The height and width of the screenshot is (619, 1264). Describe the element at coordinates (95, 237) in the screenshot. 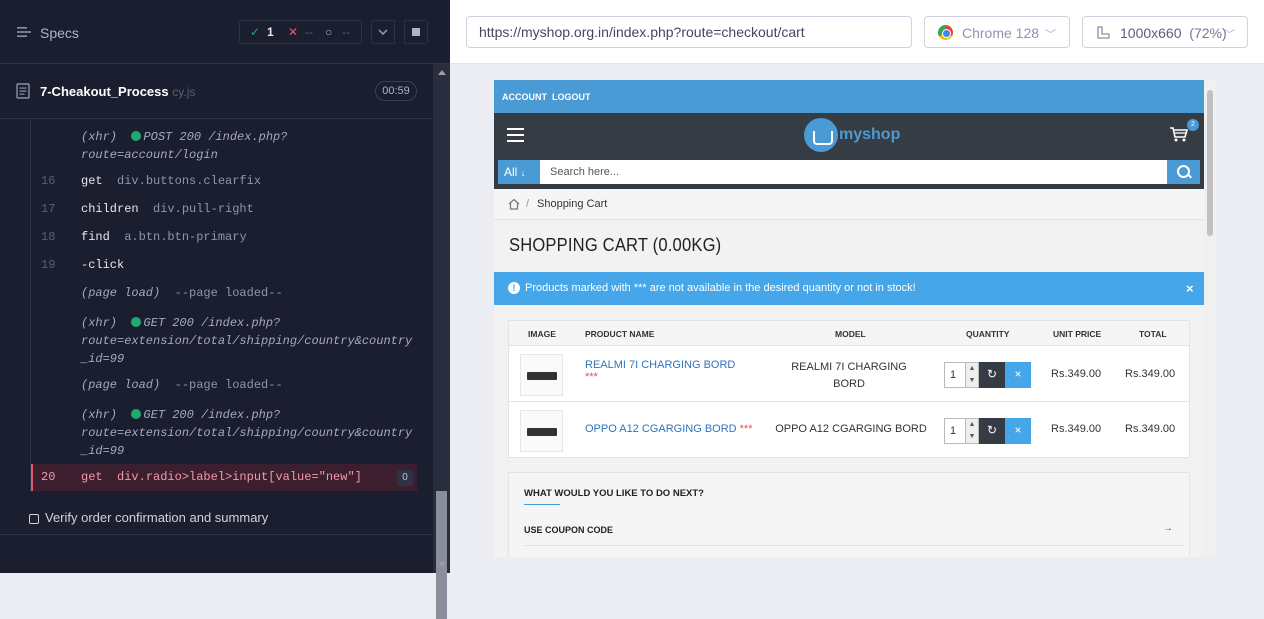

I see `command-name: find` at that location.